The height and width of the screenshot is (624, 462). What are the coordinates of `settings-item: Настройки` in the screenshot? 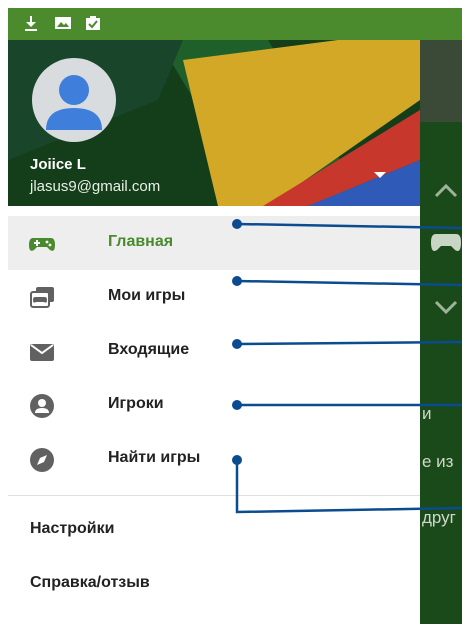 It's located at (214, 531).